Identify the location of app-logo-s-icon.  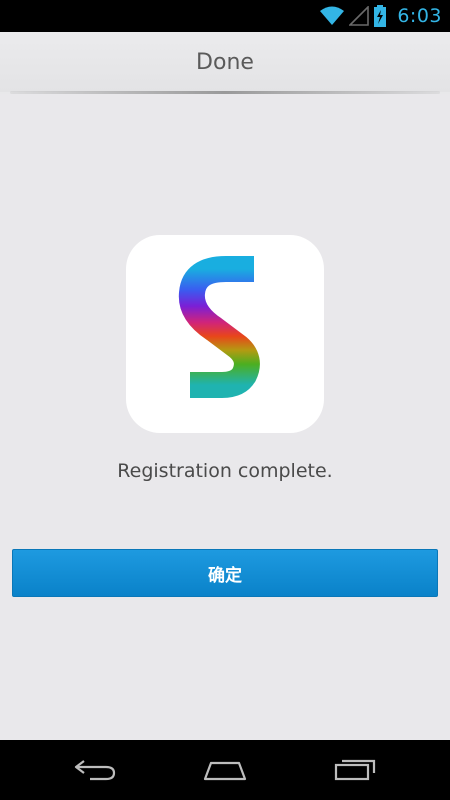
(225, 334).